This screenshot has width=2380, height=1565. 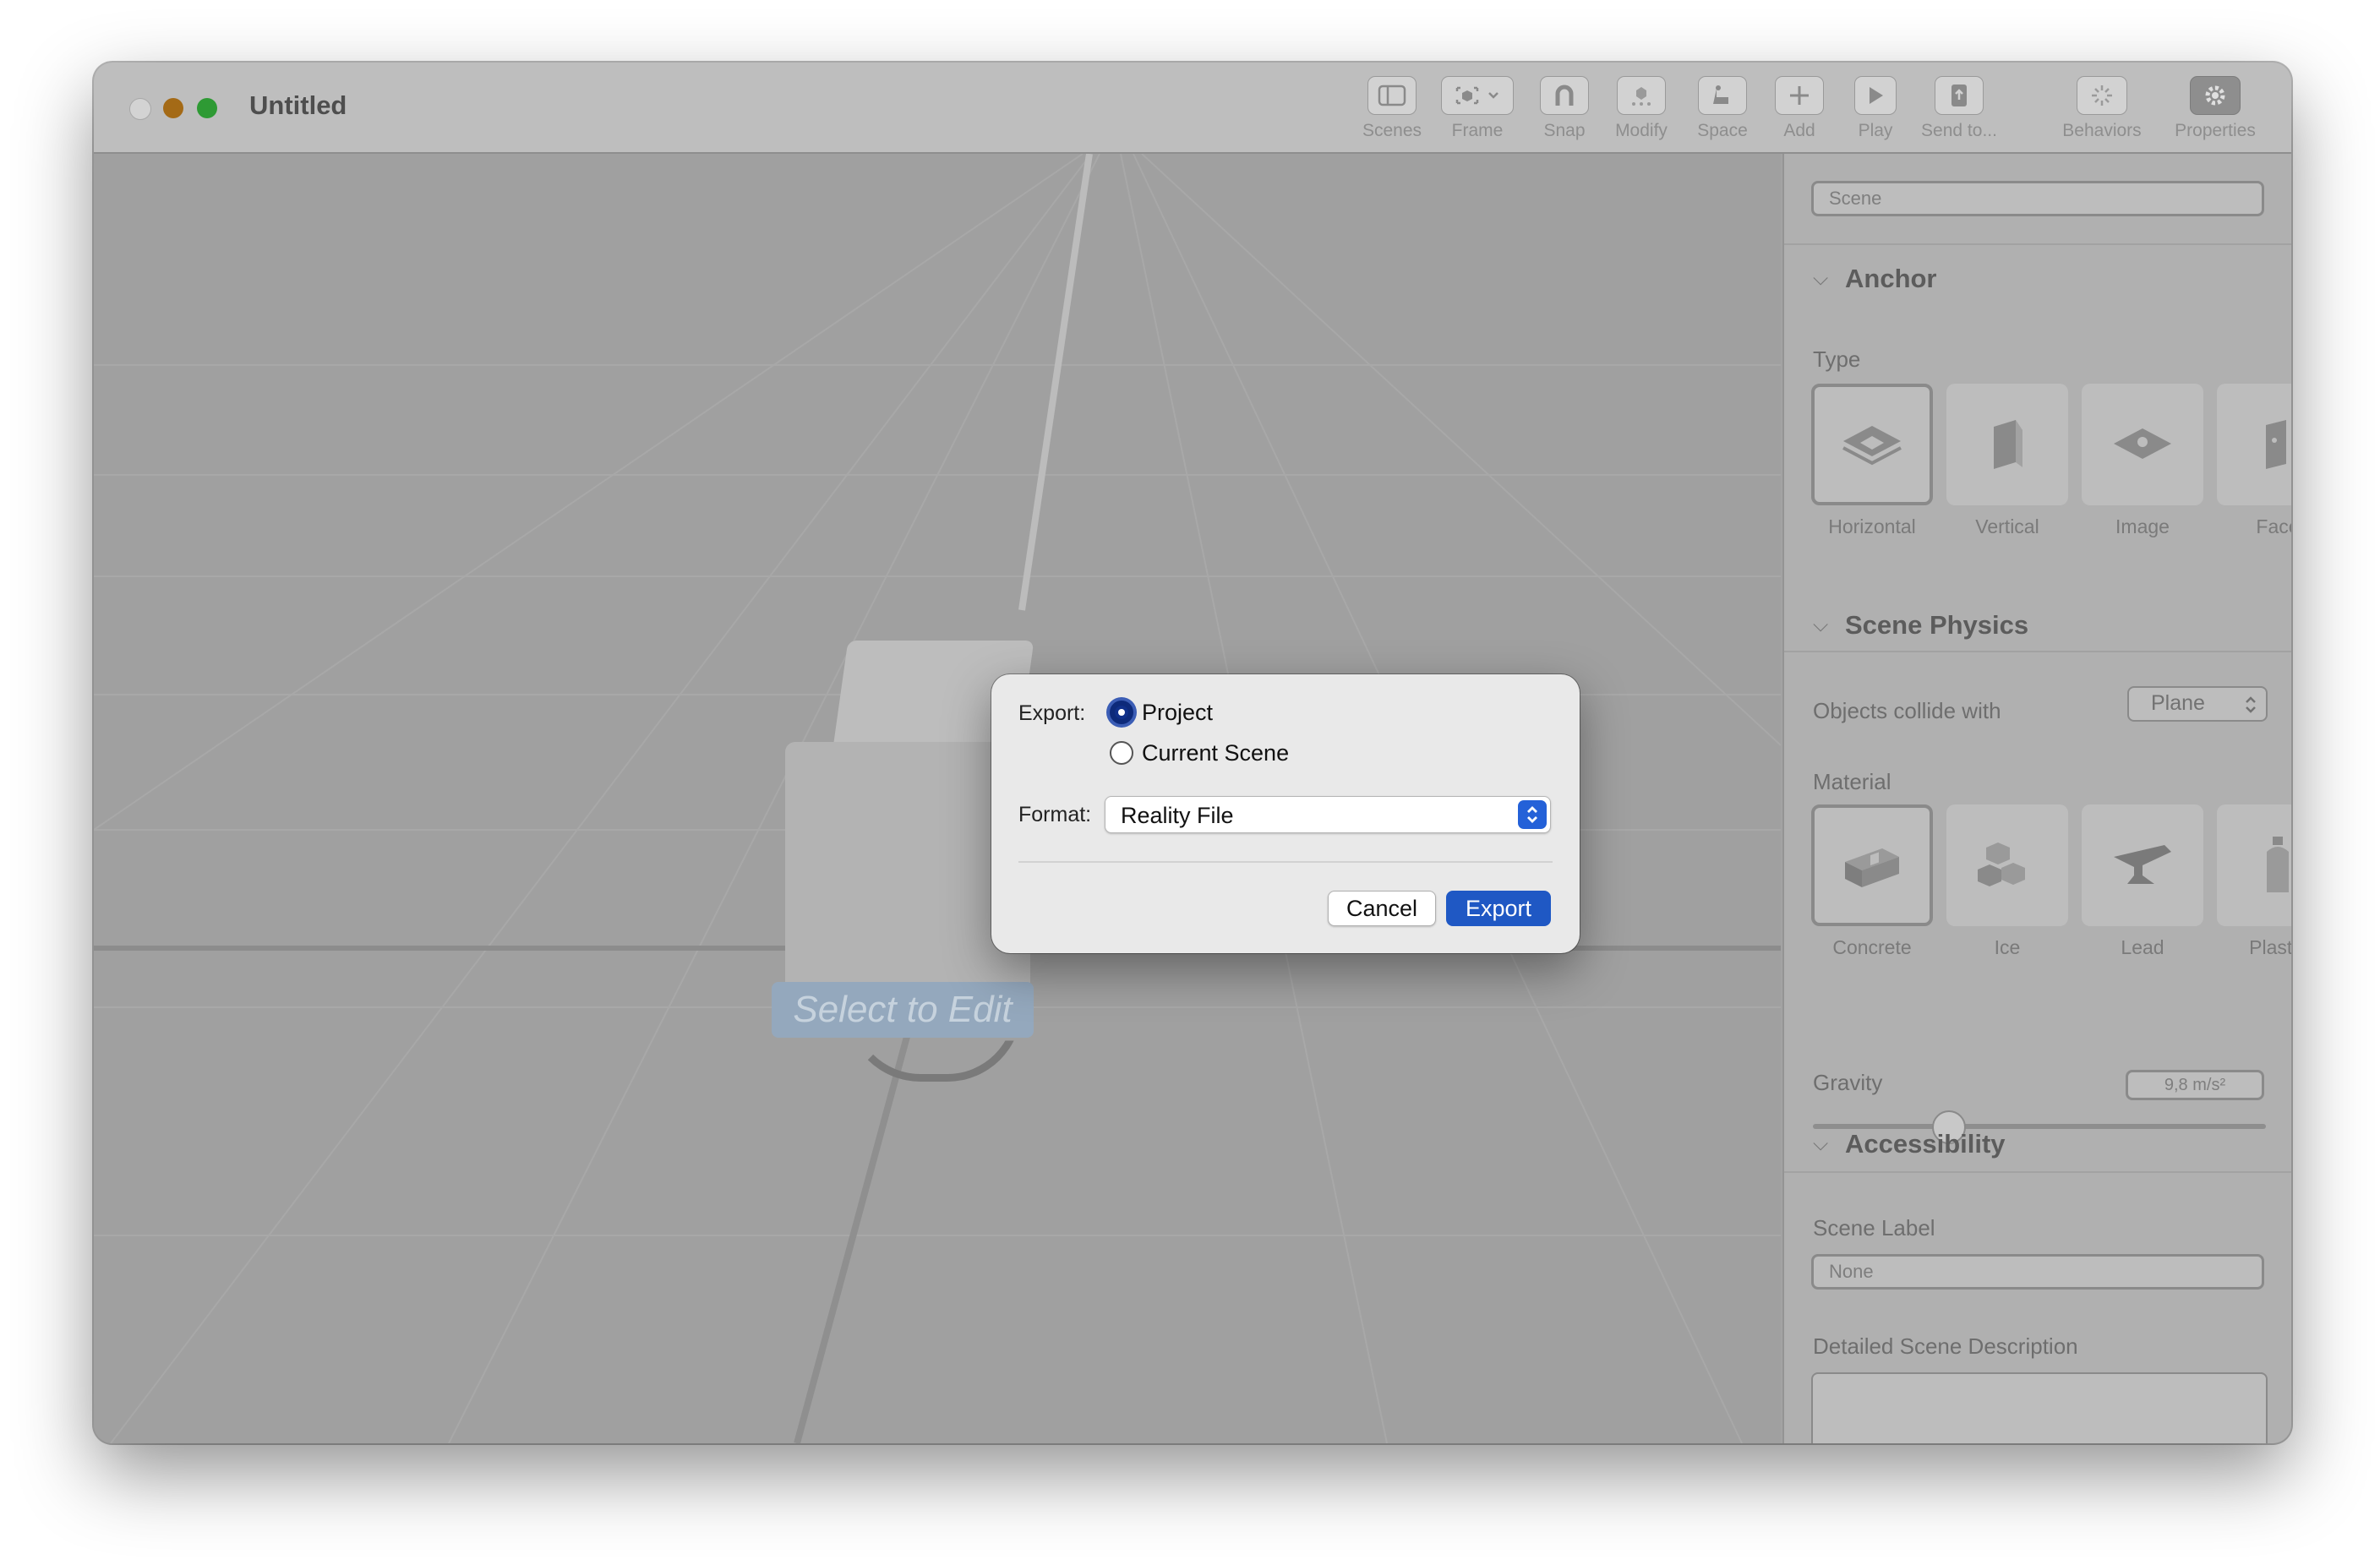 I want to click on play-icon, so click(x=1876, y=95).